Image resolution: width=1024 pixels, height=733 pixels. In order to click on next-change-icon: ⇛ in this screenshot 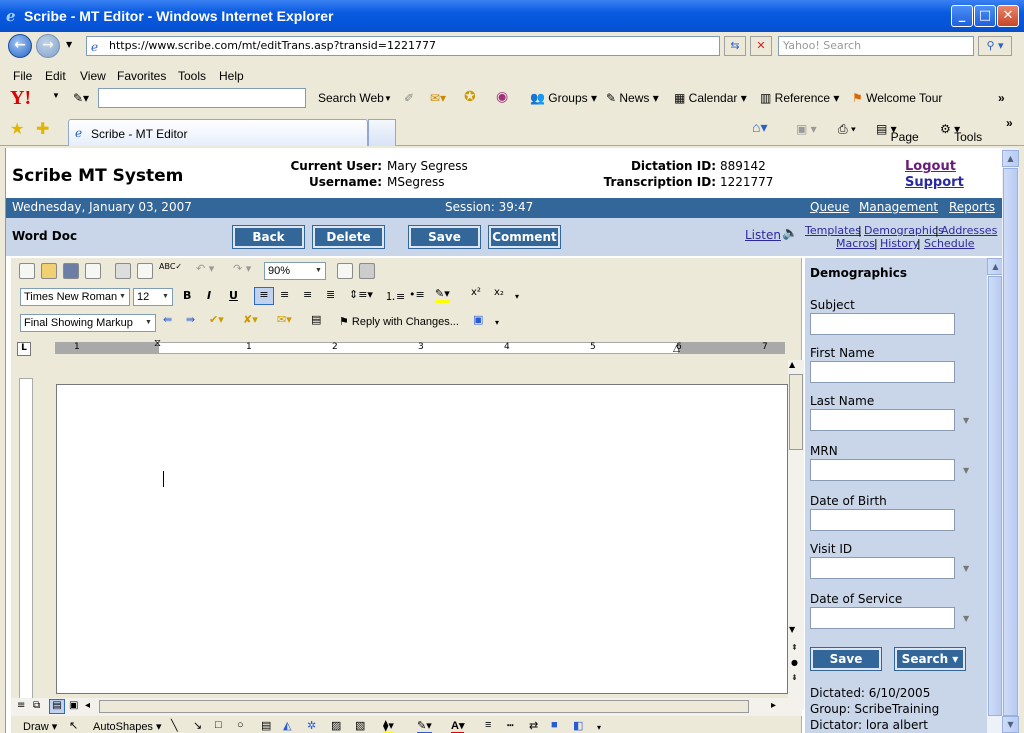, I will do `click(190, 319)`.